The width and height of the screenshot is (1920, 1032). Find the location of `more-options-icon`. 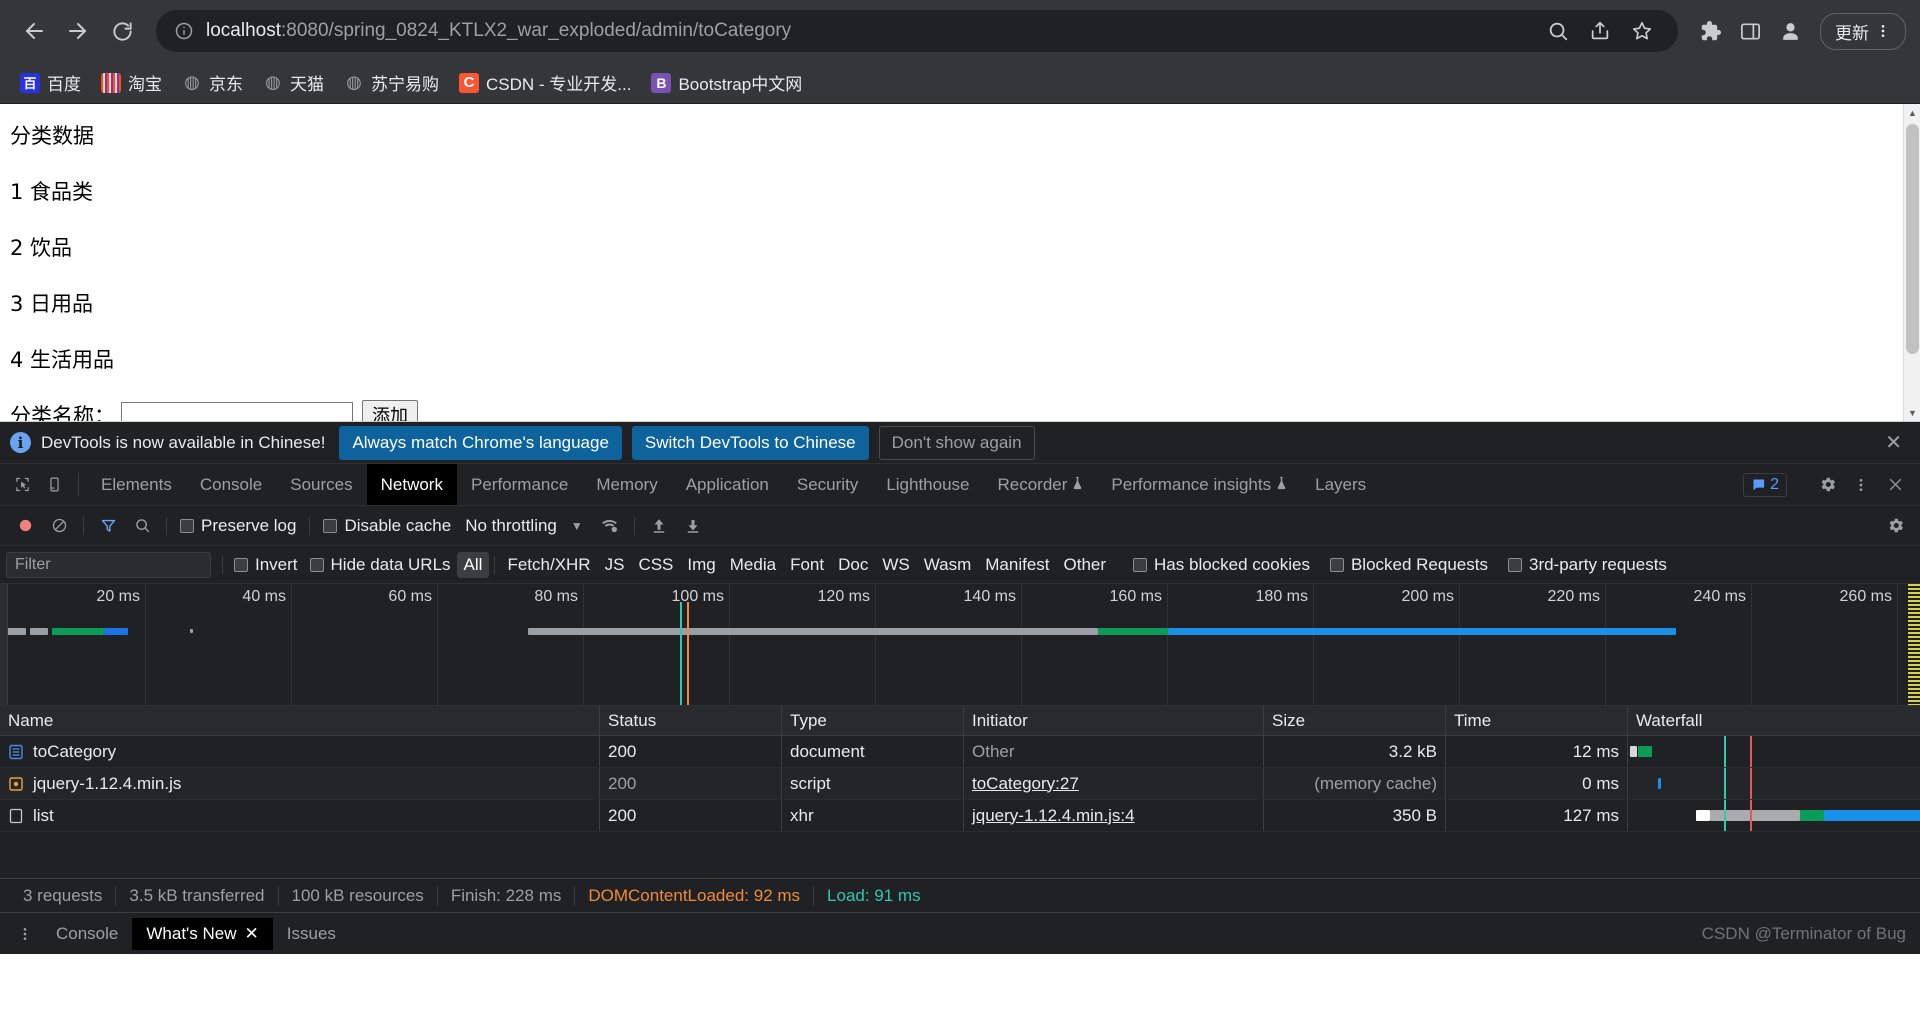

more-options-icon is located at coordinates (1861, 485).